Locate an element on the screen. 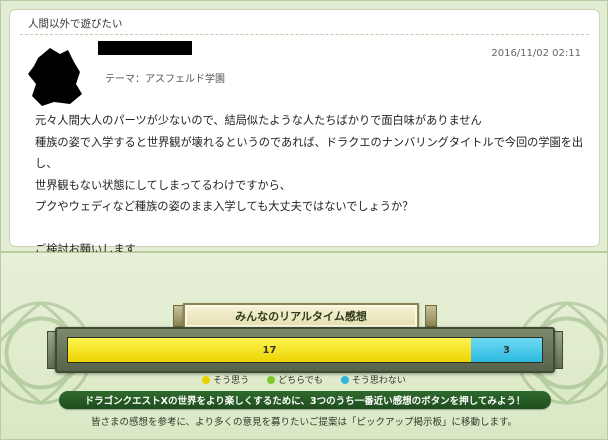 The width and height of the screenshot is (608, 440). legend-label: どちらでも is located at coordinates (300, 381).